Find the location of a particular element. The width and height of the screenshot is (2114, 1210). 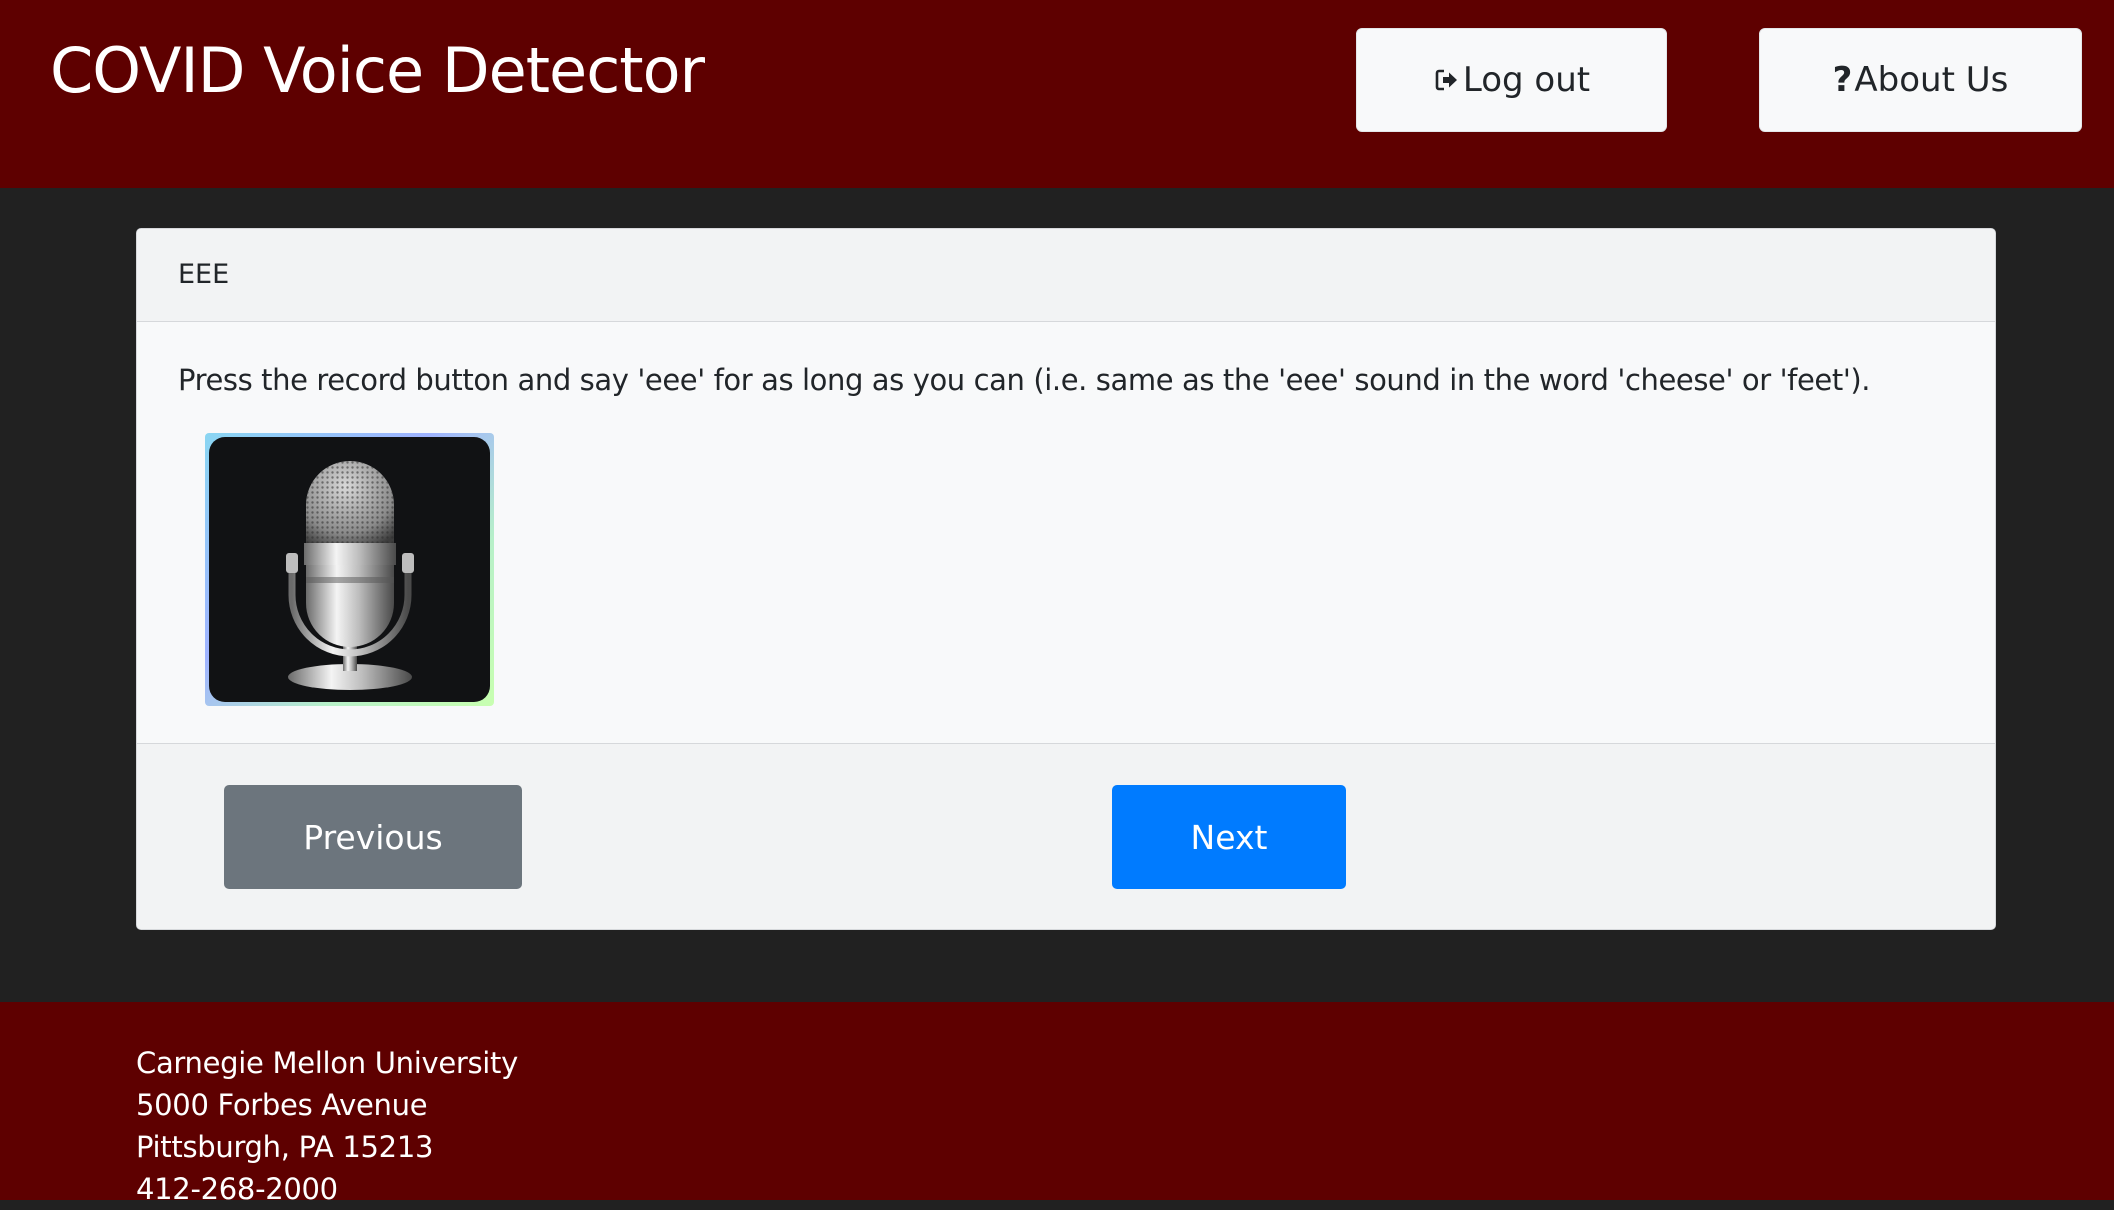

card-header: EEE is located at coordinates (1066, 275).